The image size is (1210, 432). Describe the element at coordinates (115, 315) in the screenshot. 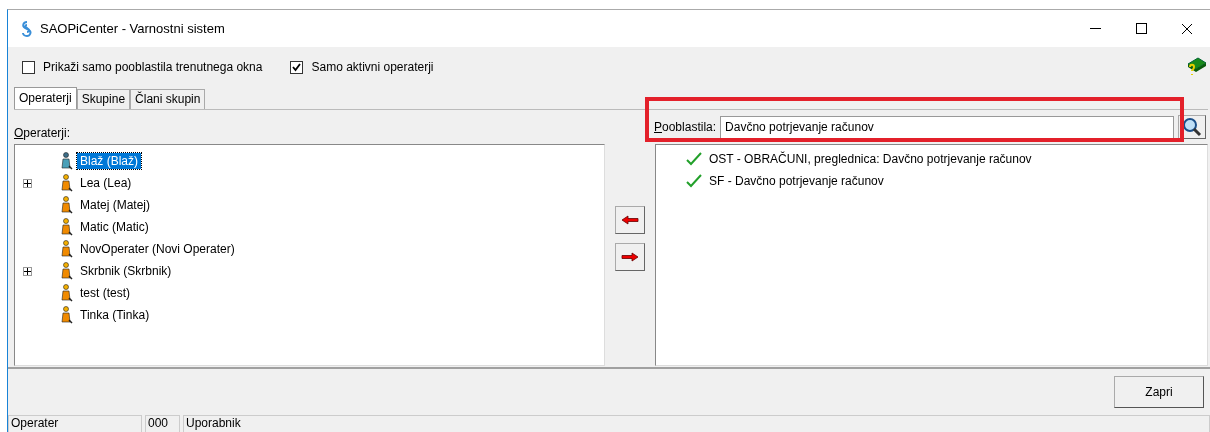

I see `tree-item: Tinka (Tinka)` at that location.